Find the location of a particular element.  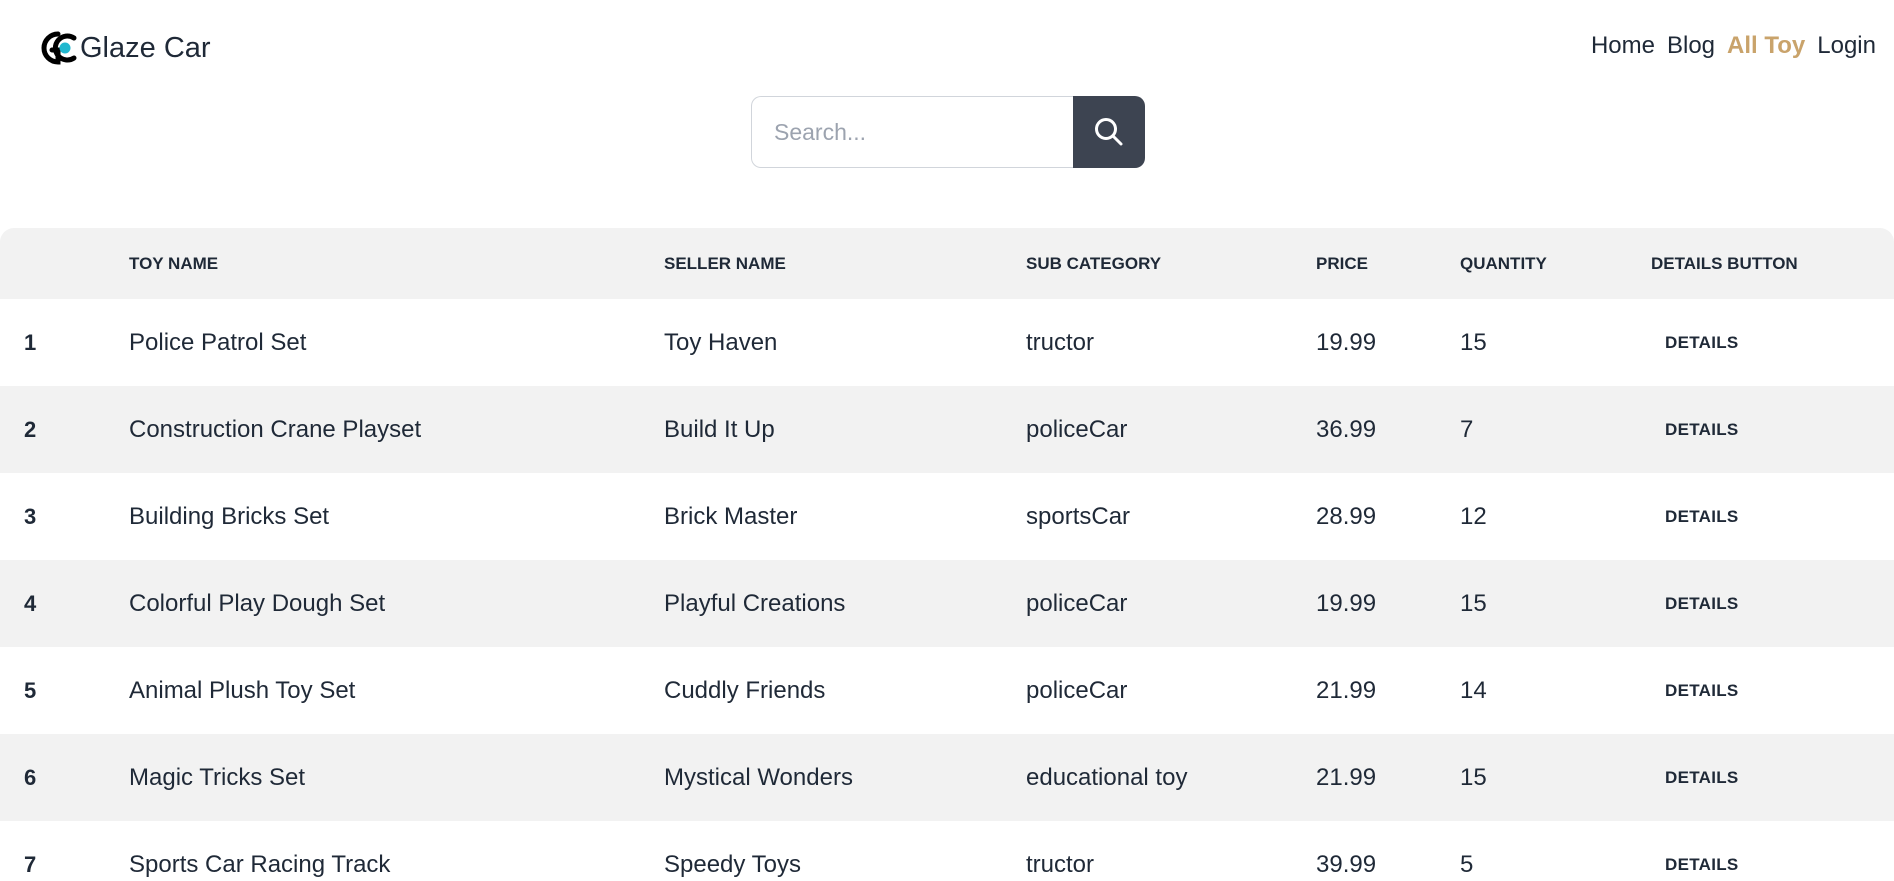

column-header: Toy Name is located at coordinates (174, 263).